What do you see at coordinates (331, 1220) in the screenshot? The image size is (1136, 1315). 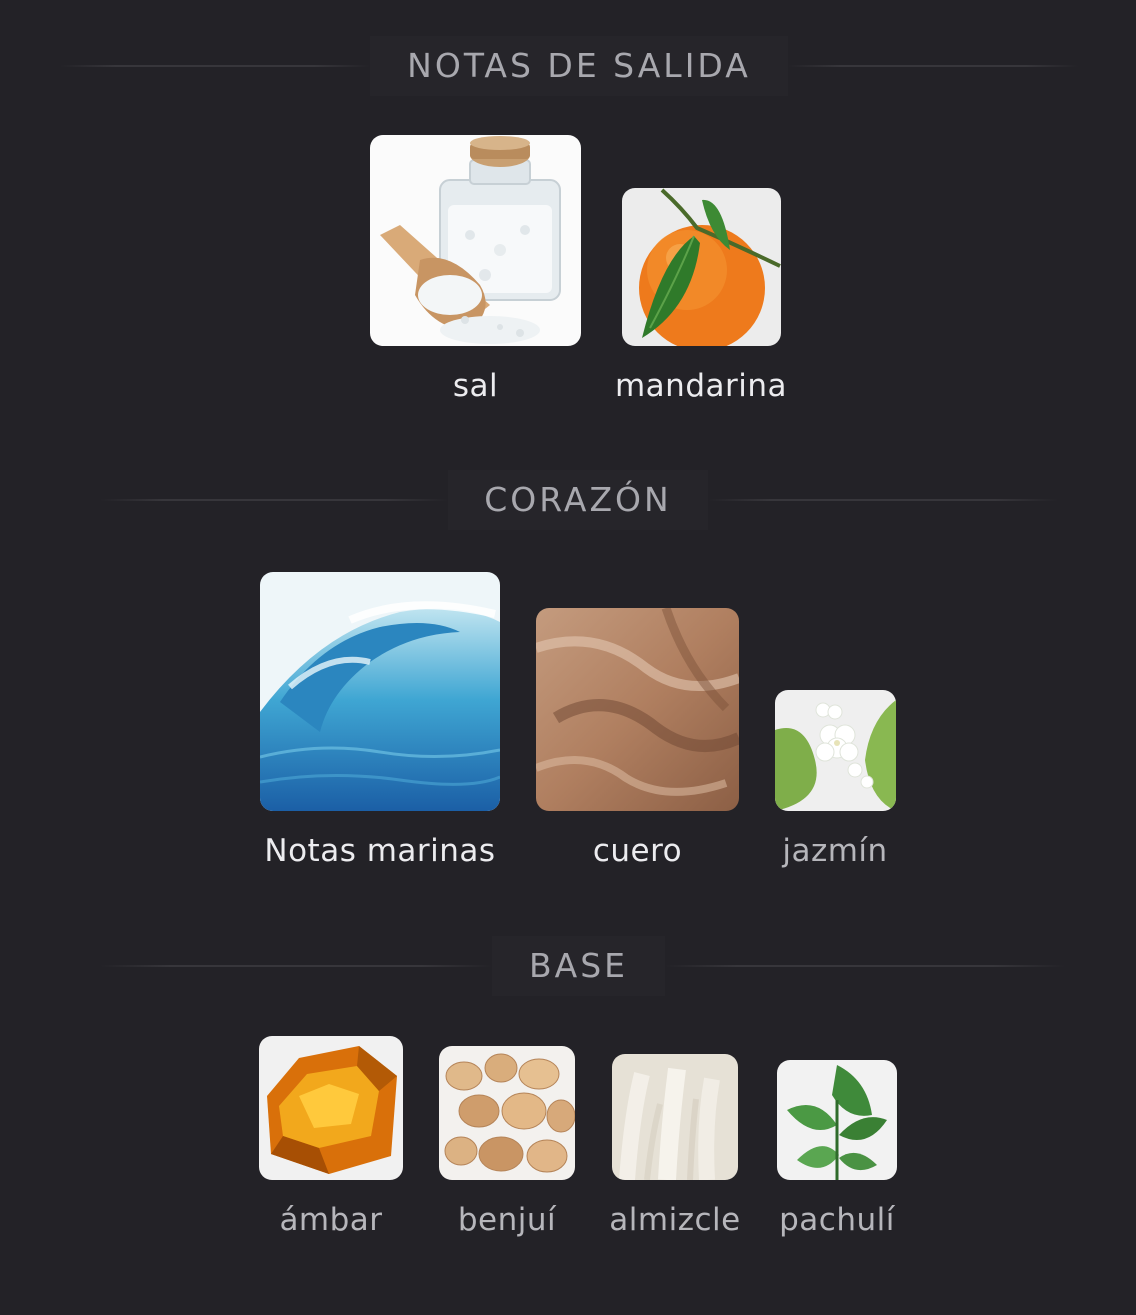 I see `note-label: ámbar` at bounding box center [331, 1220].